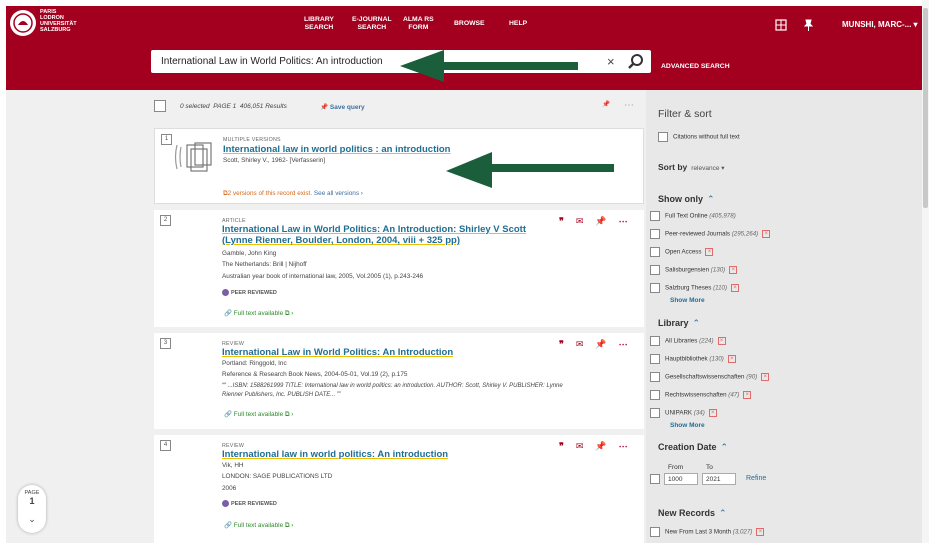 The width and height of the screenshot is (929, 543). Describe the element at coordinates (32, 519) in the screenshot. I see `chevron-down-icon: ⌄` at that location.